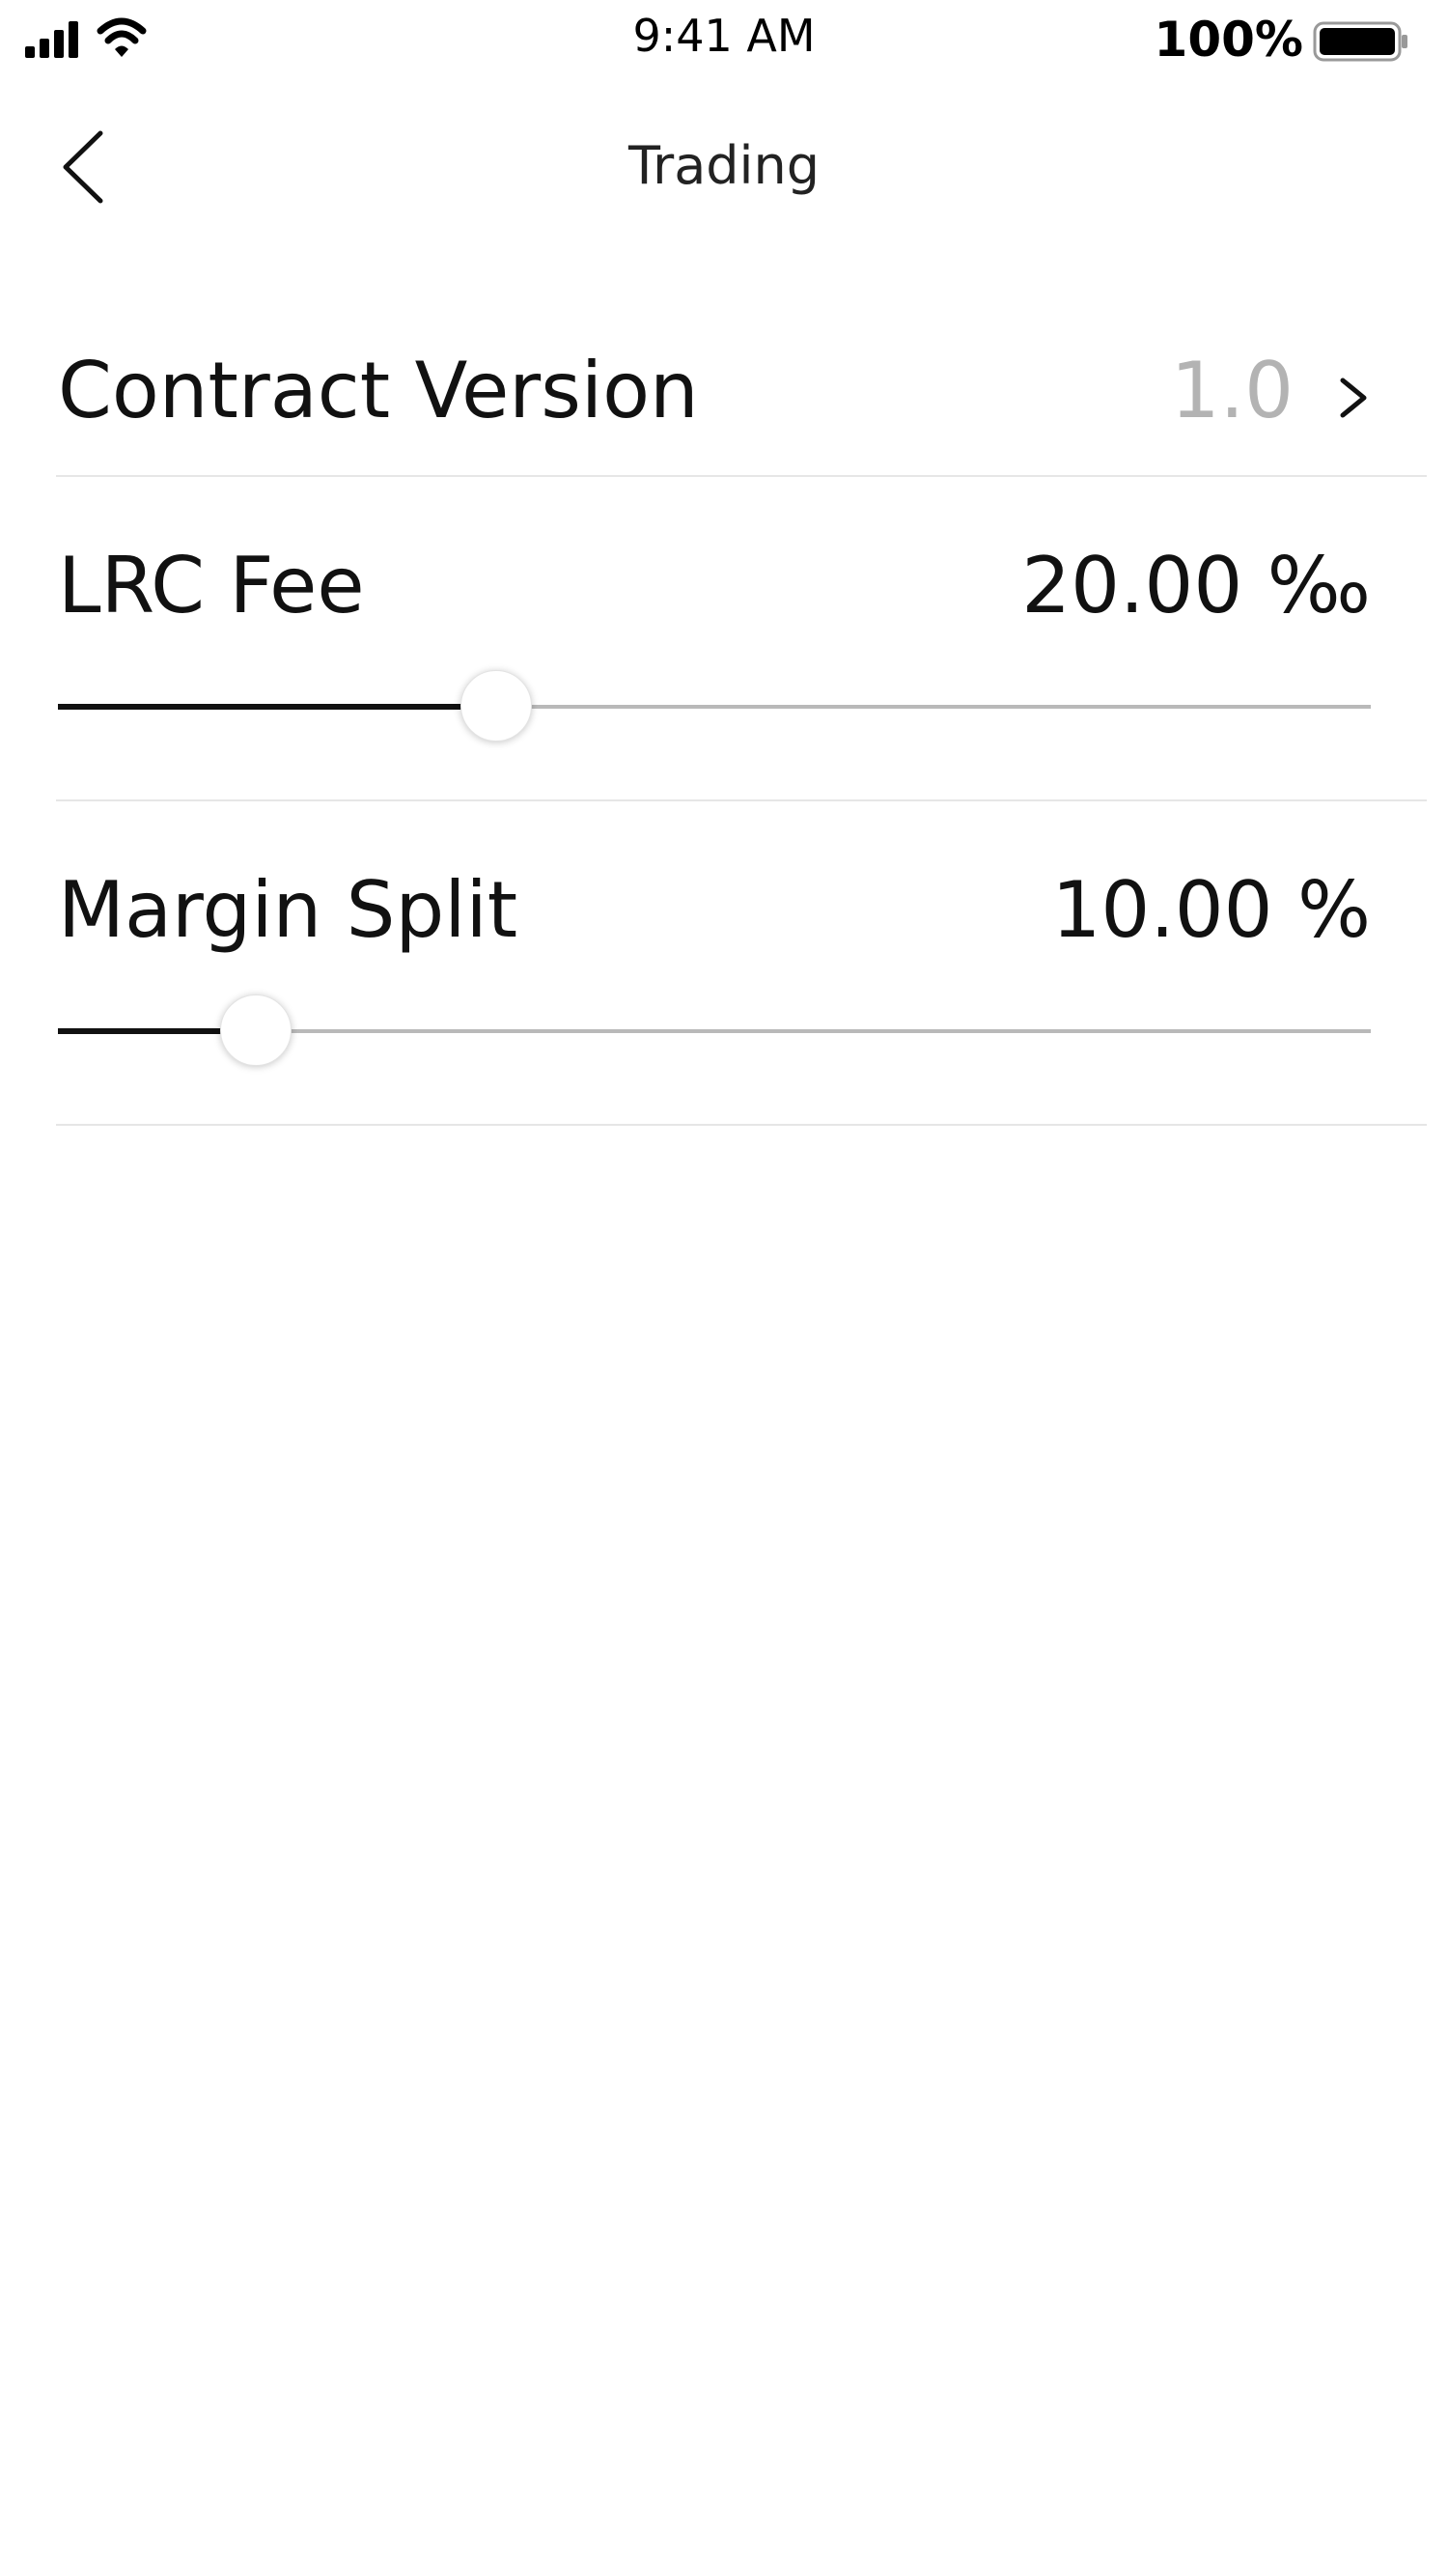  I want to click on chevron-right-icon, so click(1354, 398).